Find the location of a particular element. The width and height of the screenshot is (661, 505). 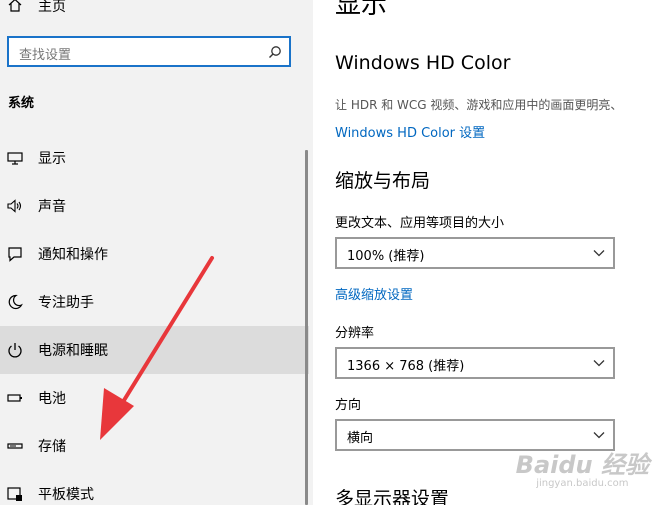

resolution-dropdown: 1366 × 768 (推荐) is located at coordinates (475, 363).